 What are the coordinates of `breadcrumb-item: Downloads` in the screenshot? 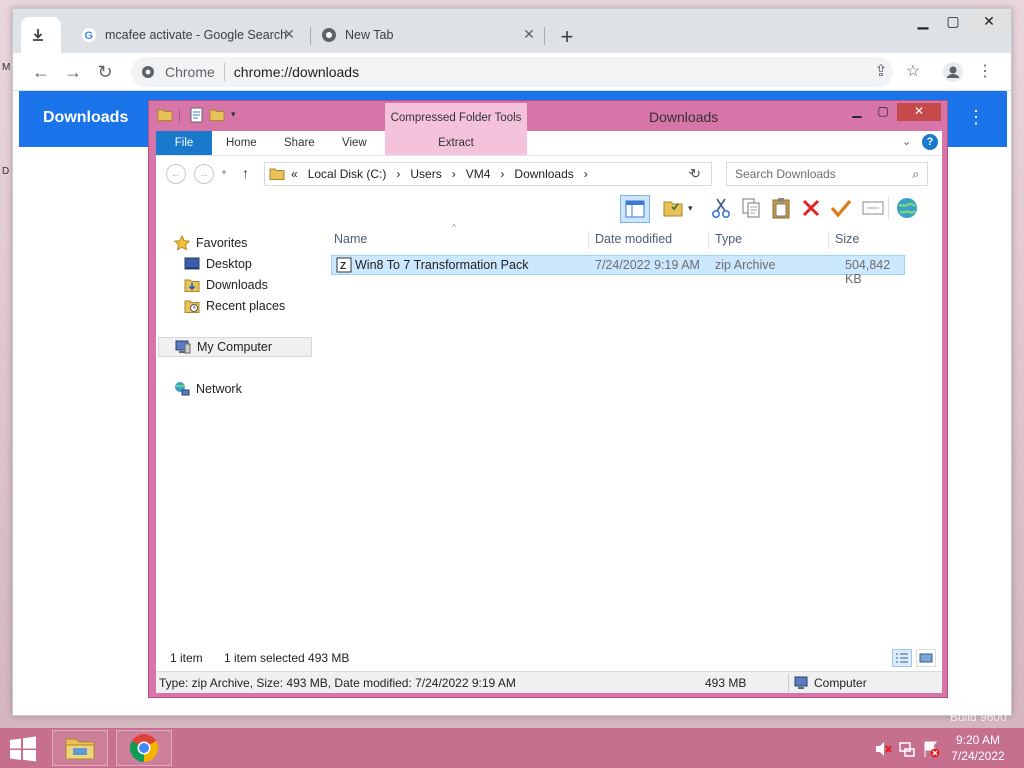 It's located at (543, 174).